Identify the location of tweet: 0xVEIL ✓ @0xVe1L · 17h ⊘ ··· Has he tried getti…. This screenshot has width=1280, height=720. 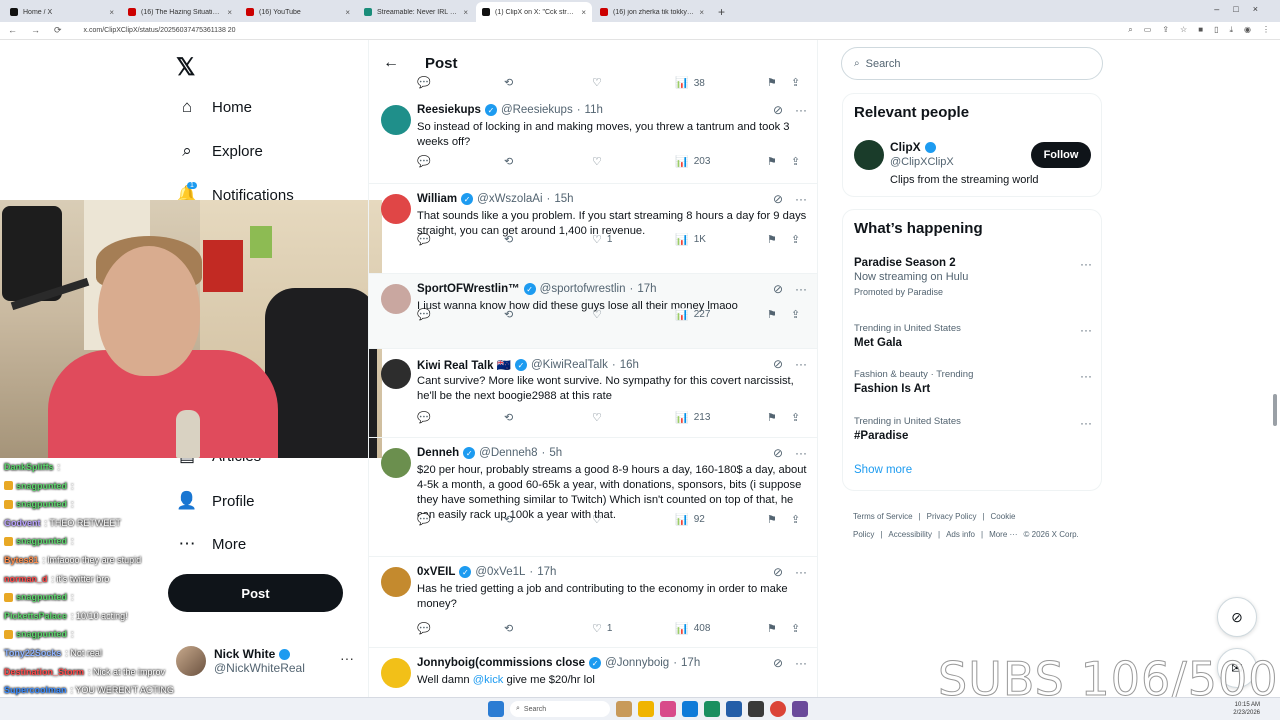
(593, 602).